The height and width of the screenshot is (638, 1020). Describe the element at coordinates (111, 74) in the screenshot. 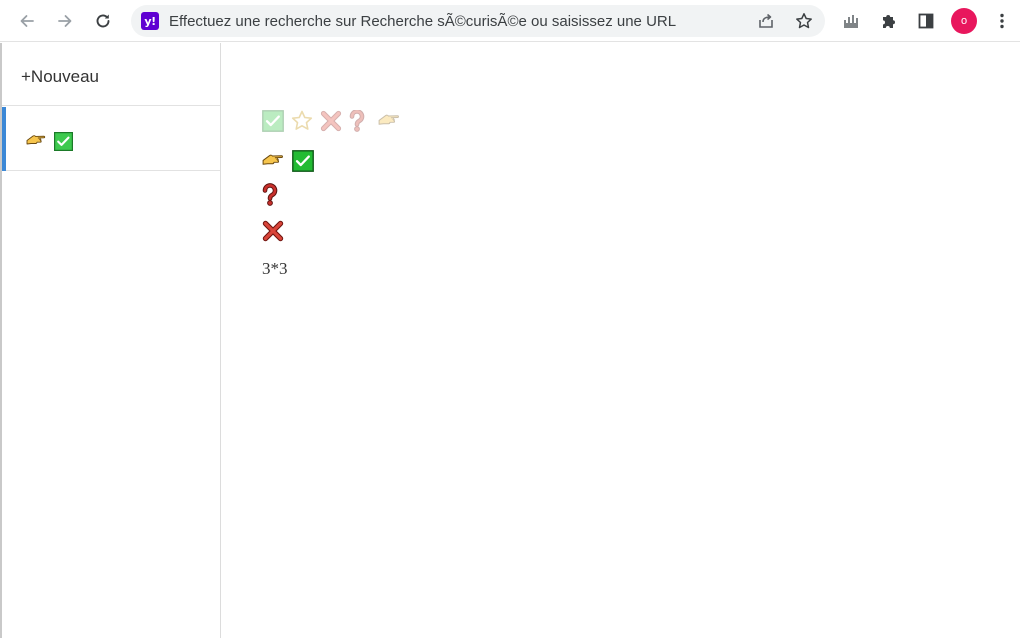

I see `new-item-button: +Nouveau` at that location.